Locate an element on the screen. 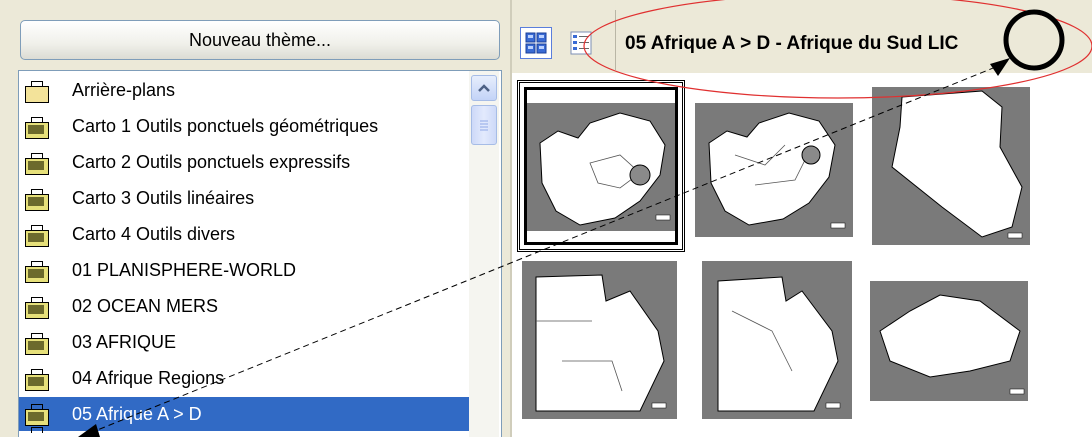 The image size is (1092, 437). list-item: Carto 3 Outils linéaires is located at coordinates (244, 198).